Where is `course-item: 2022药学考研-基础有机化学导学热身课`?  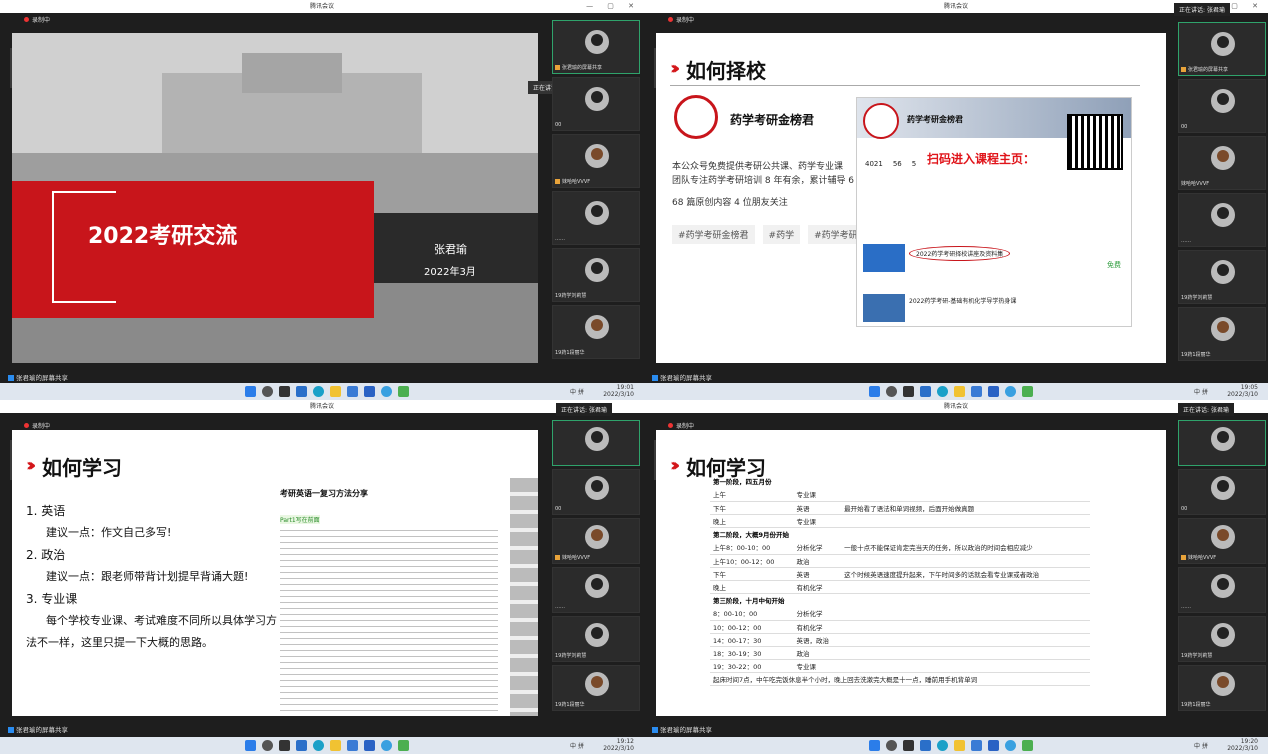
course-item: 2022药学考研-基础有机化学导学热身课 is located at coordinates (994, 309).